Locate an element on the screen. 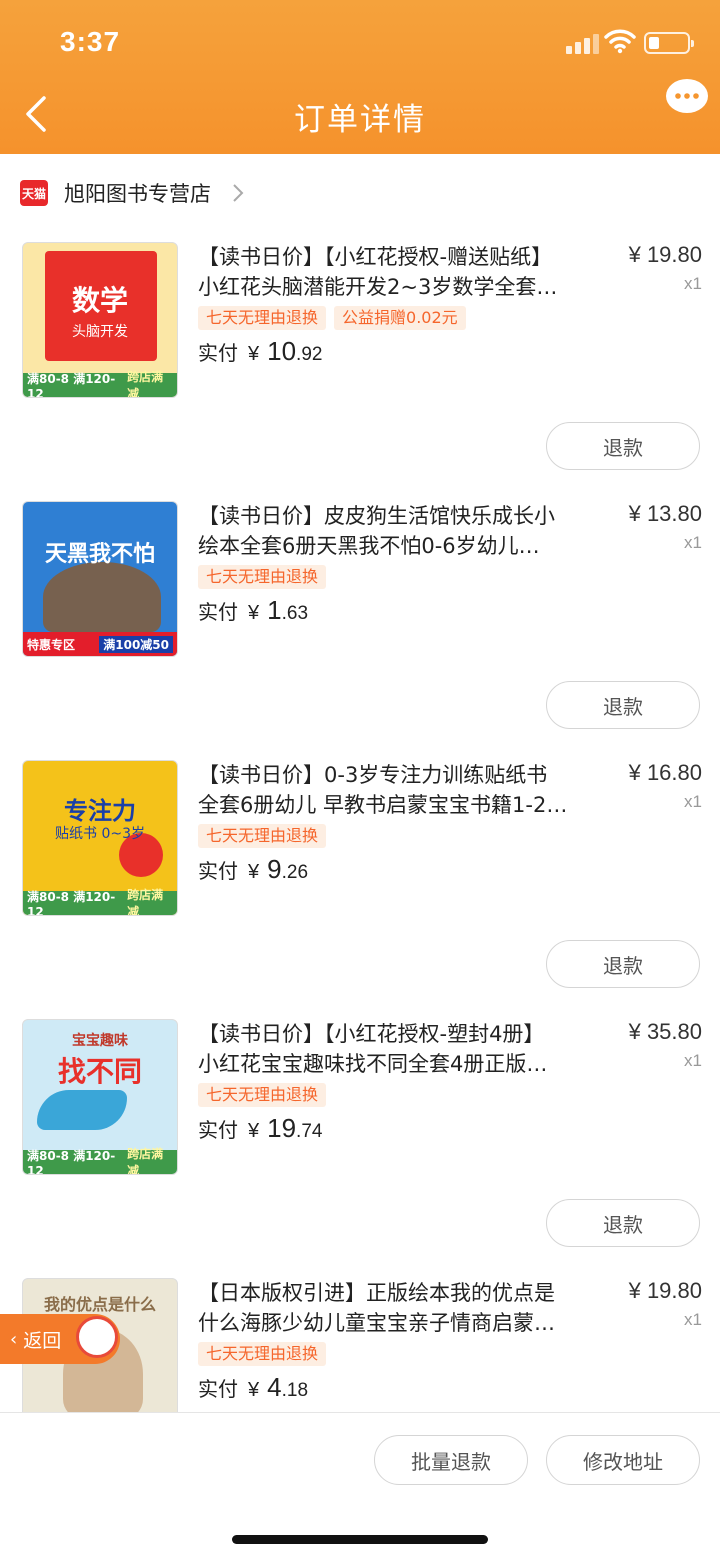  floating-return-button: ‹ 返回 is located at coordinates (60, 1339).